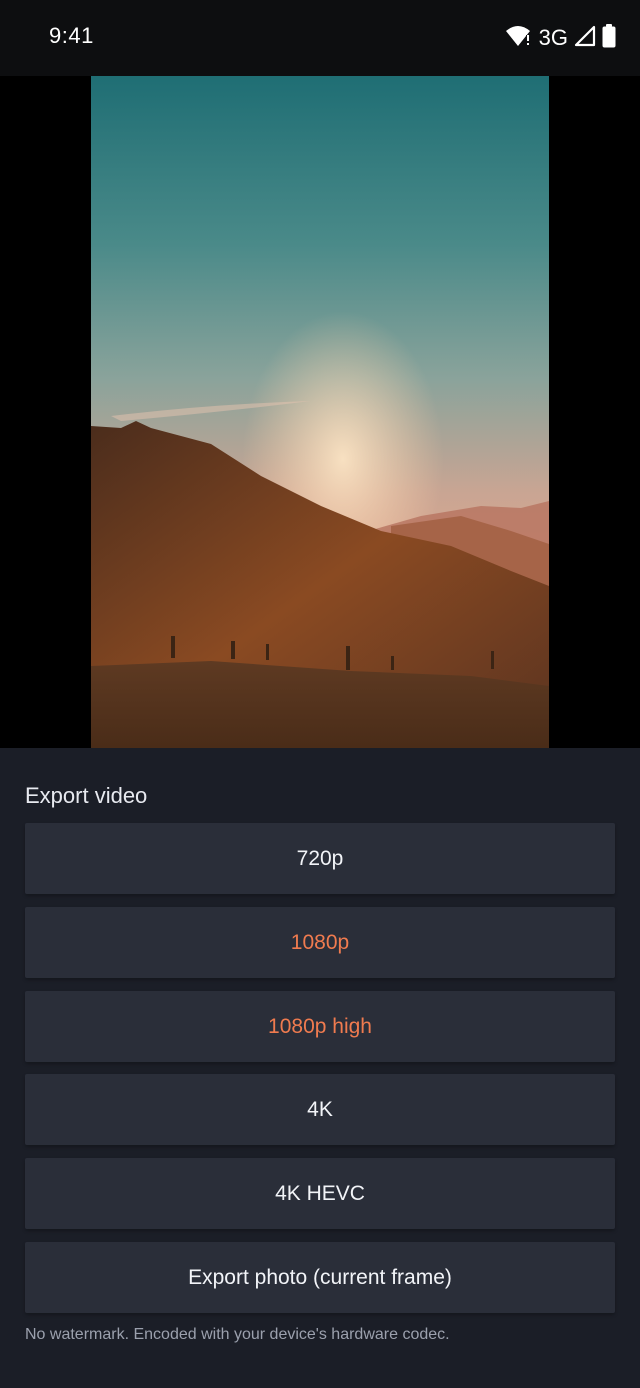  What do you see at coordinates (320, 1026) in the screenshot?
I see `export-1080p-high-button: 1080p high` at bounding box center [320, 1026].